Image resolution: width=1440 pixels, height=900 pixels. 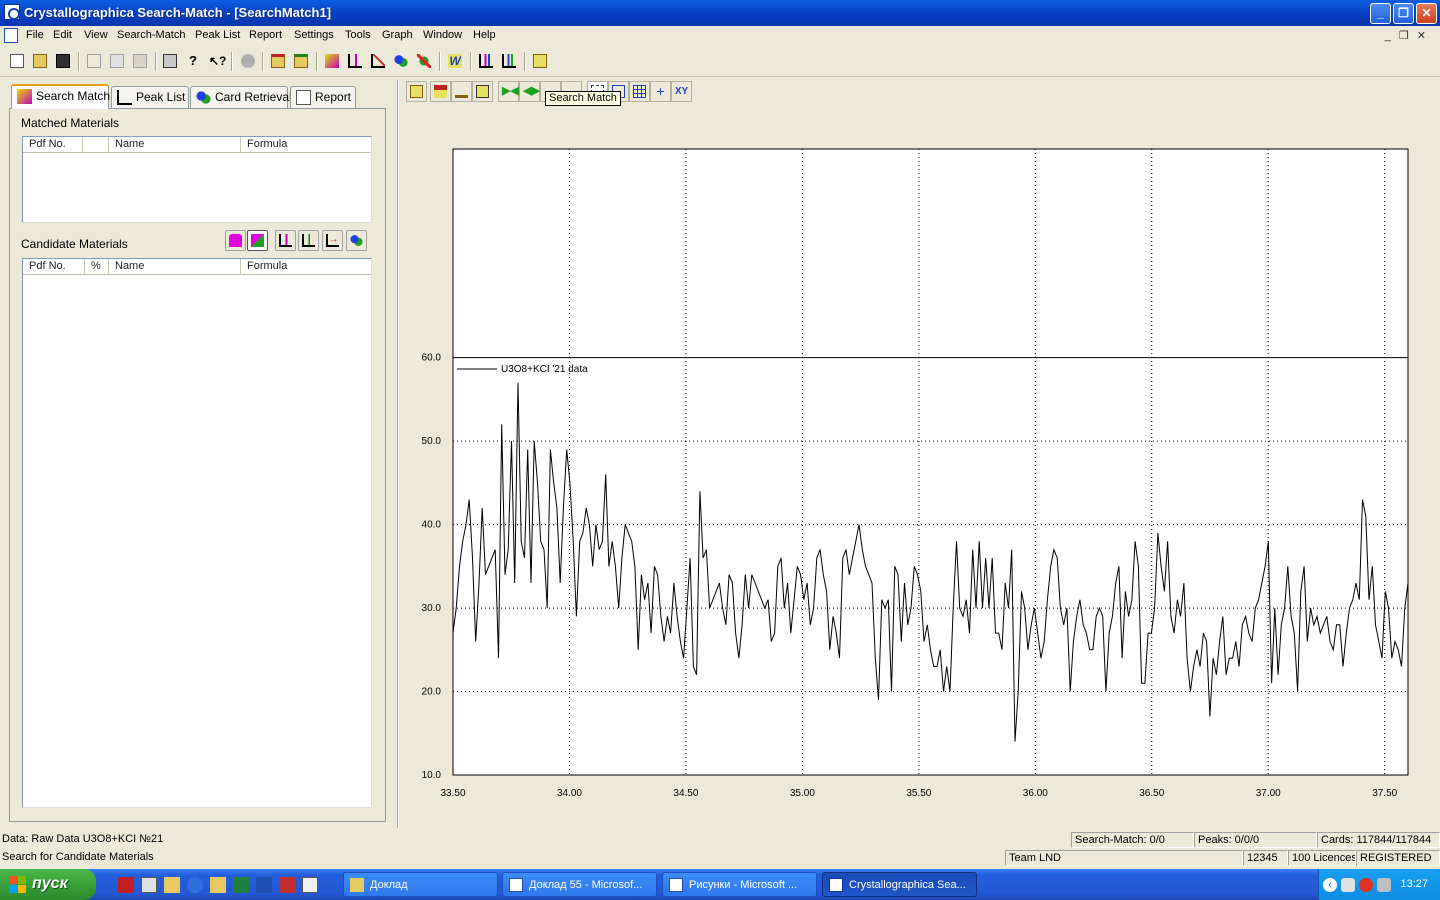 I want to click on home-icon, so click(x=440, y=91).